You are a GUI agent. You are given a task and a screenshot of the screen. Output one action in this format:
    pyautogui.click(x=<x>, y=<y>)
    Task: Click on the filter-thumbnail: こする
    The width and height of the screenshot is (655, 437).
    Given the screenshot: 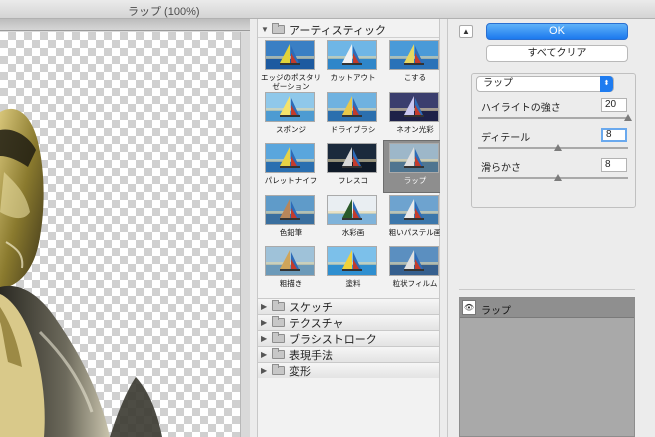 What is the action you would take?
    pyautogui.click(x=416, y=68)
    